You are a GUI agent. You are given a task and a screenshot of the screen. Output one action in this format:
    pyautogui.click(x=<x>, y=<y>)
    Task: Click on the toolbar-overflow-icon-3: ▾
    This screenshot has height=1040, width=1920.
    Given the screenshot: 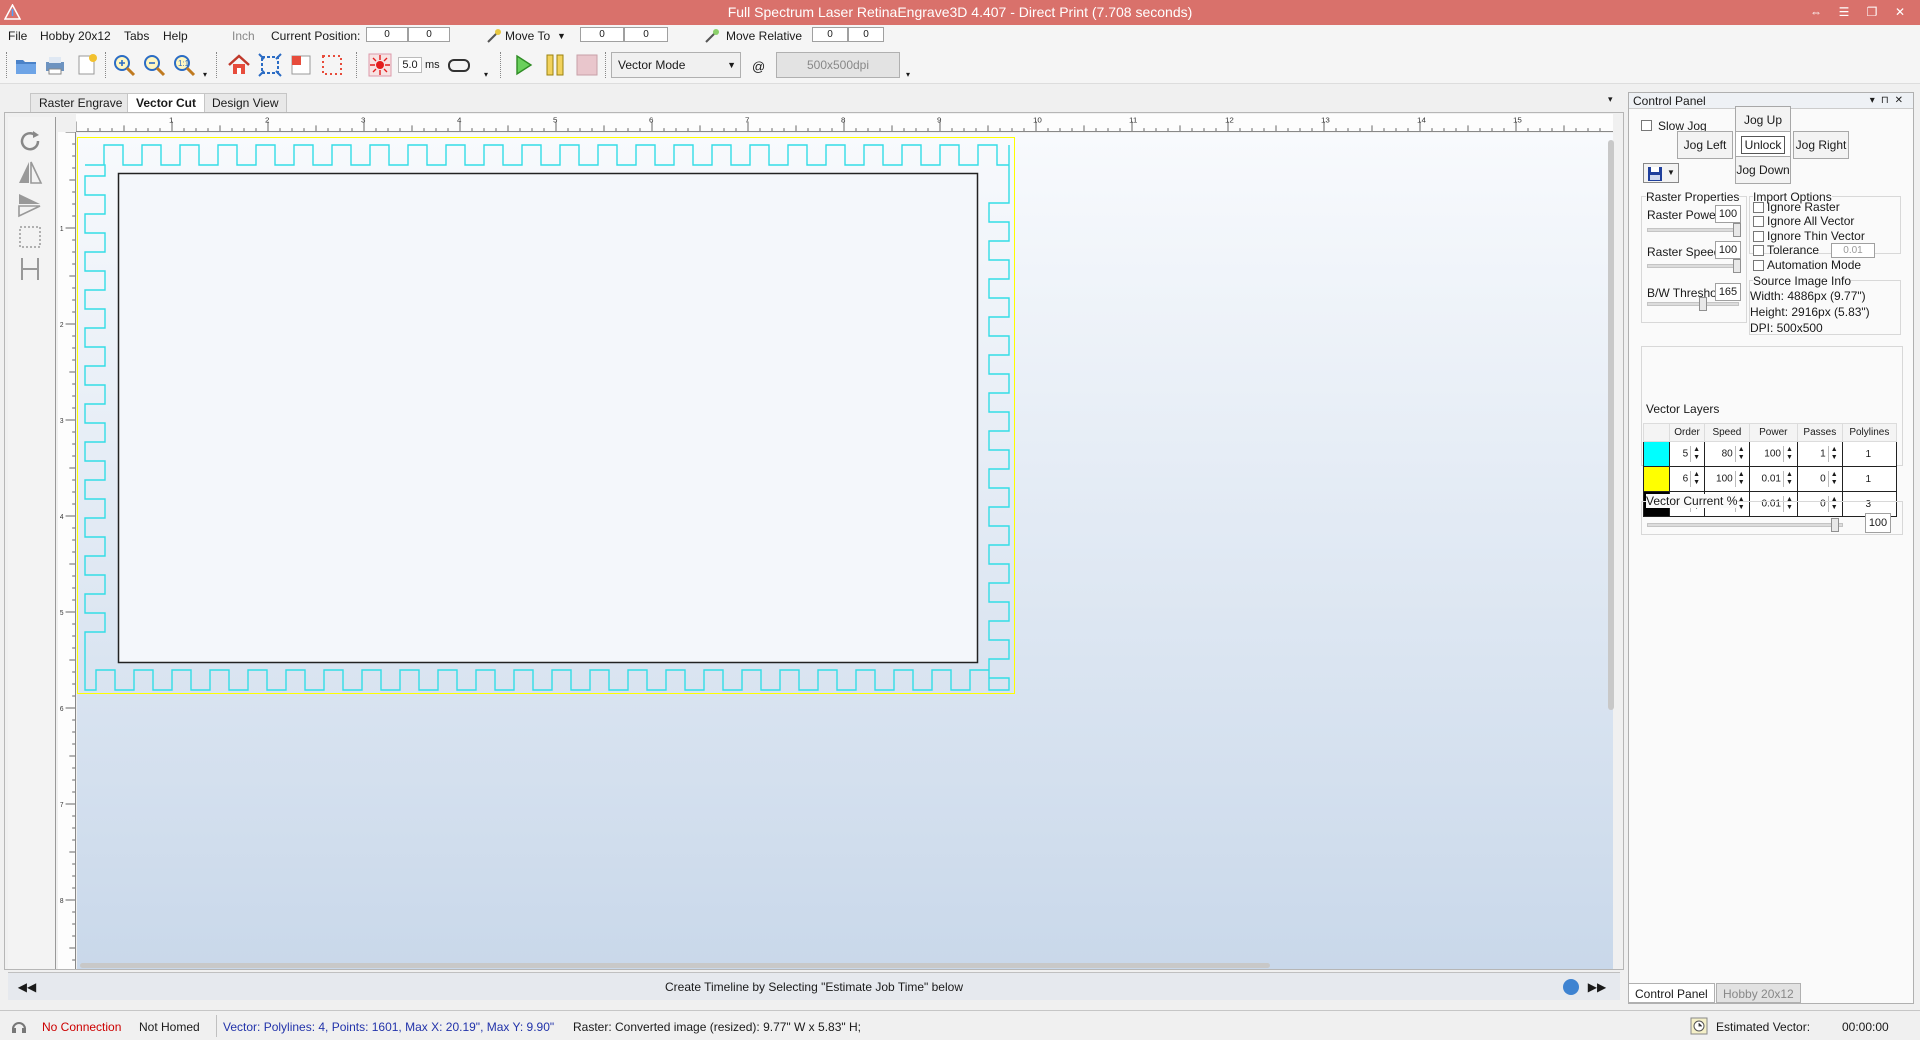 What is the action you would take?
    pyautogui.click(x=908, y=74)
    